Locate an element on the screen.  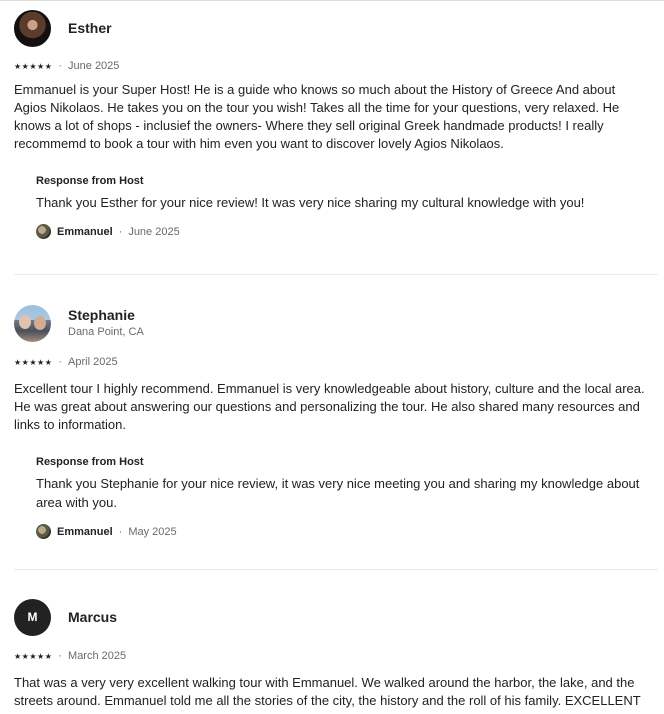
reviewer-header: Stephanie Dana Point, CA is located at coordinates (332, 323).